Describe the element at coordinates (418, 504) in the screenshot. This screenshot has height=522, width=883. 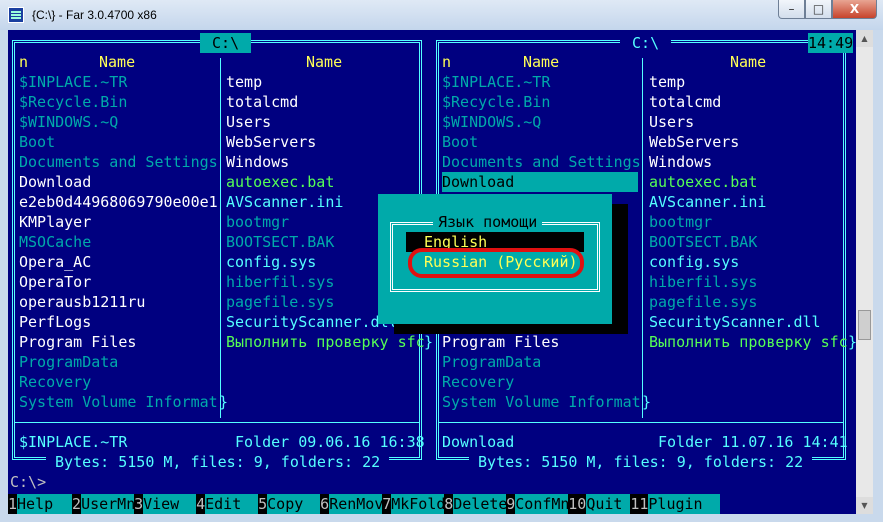
I see `fkey-label: MkFold` at that location.